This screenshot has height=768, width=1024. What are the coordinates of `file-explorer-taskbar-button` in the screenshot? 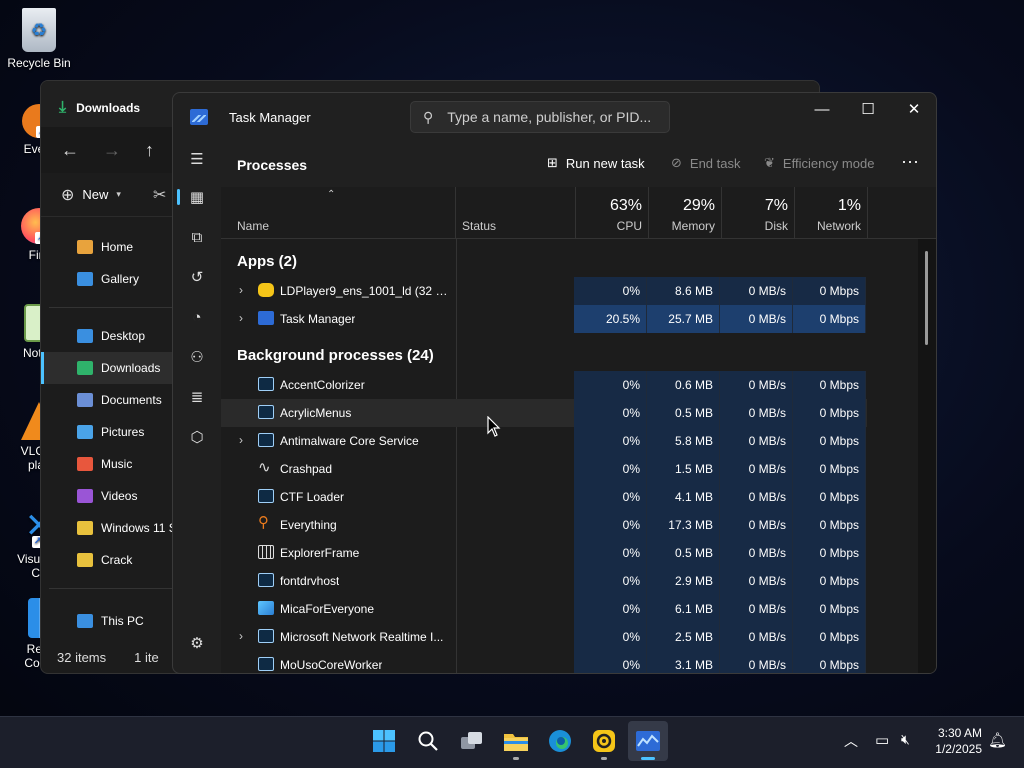 It's located at (516, 741).